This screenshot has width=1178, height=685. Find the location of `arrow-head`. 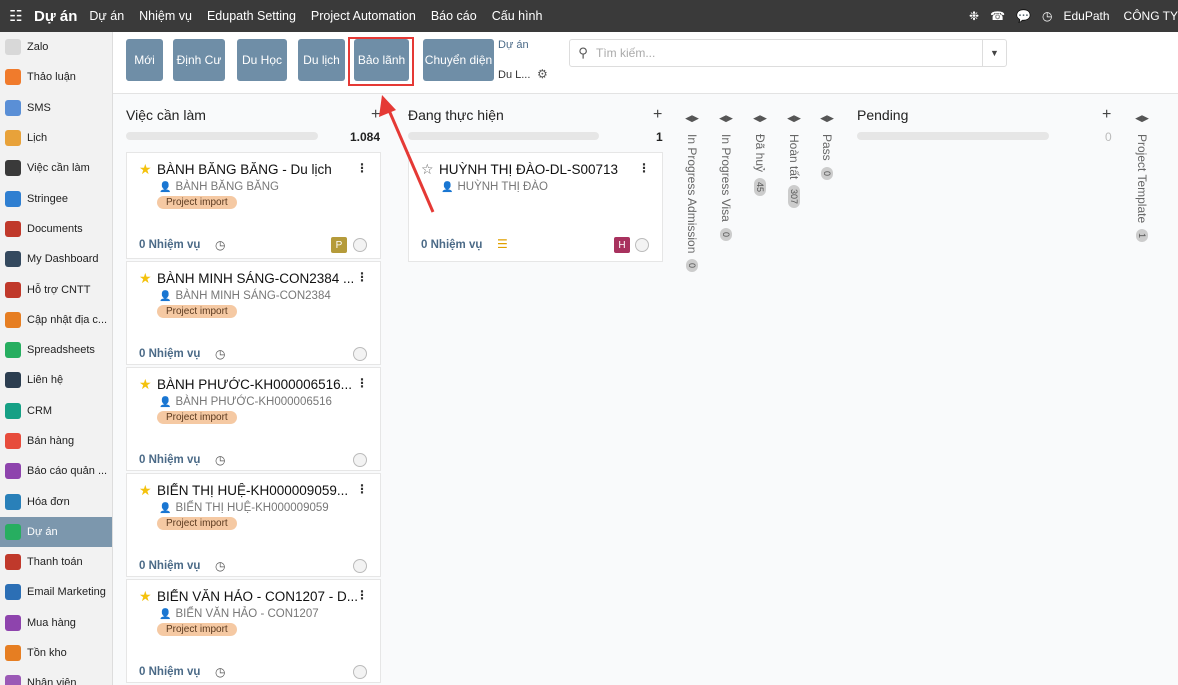

arrow-head is located at coordinates (387, 106).